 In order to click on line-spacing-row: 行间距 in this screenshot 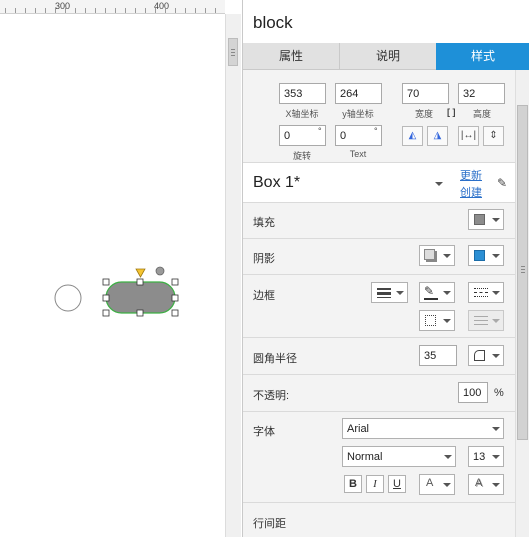, I will do `click(379, 519)`.